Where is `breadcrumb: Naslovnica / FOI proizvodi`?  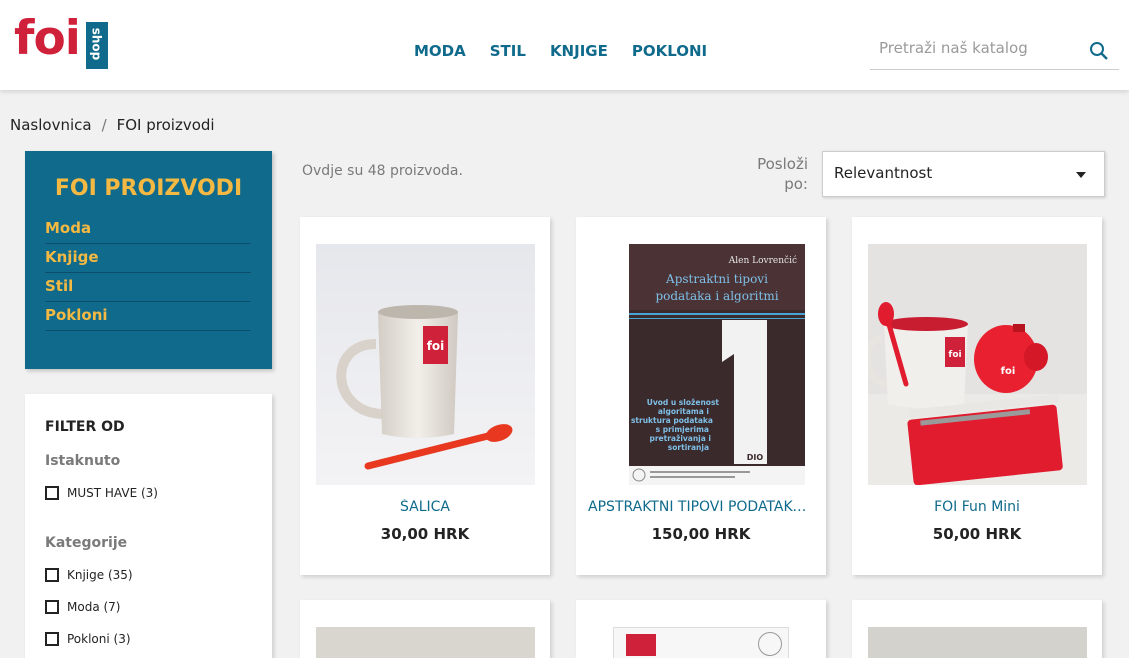 breadcrumb: Naslovnica / FOI proizvodi is located at coordinates (112, 125).